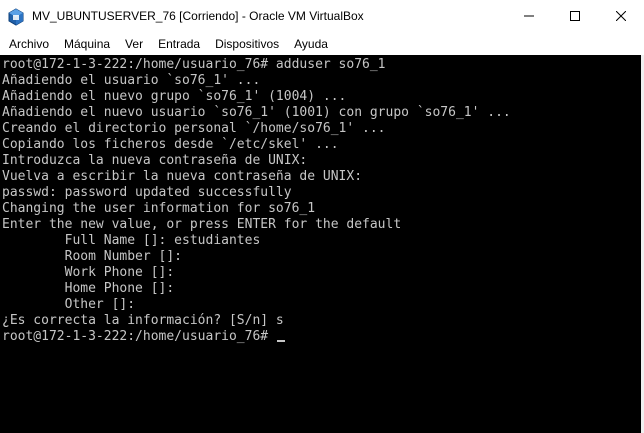 The image size is (644, 433). Describe the element at coordinates (155, 160) in the screenshot. I see `console-line: Introduzca la nueva contraseña de UNIX:` at that location.